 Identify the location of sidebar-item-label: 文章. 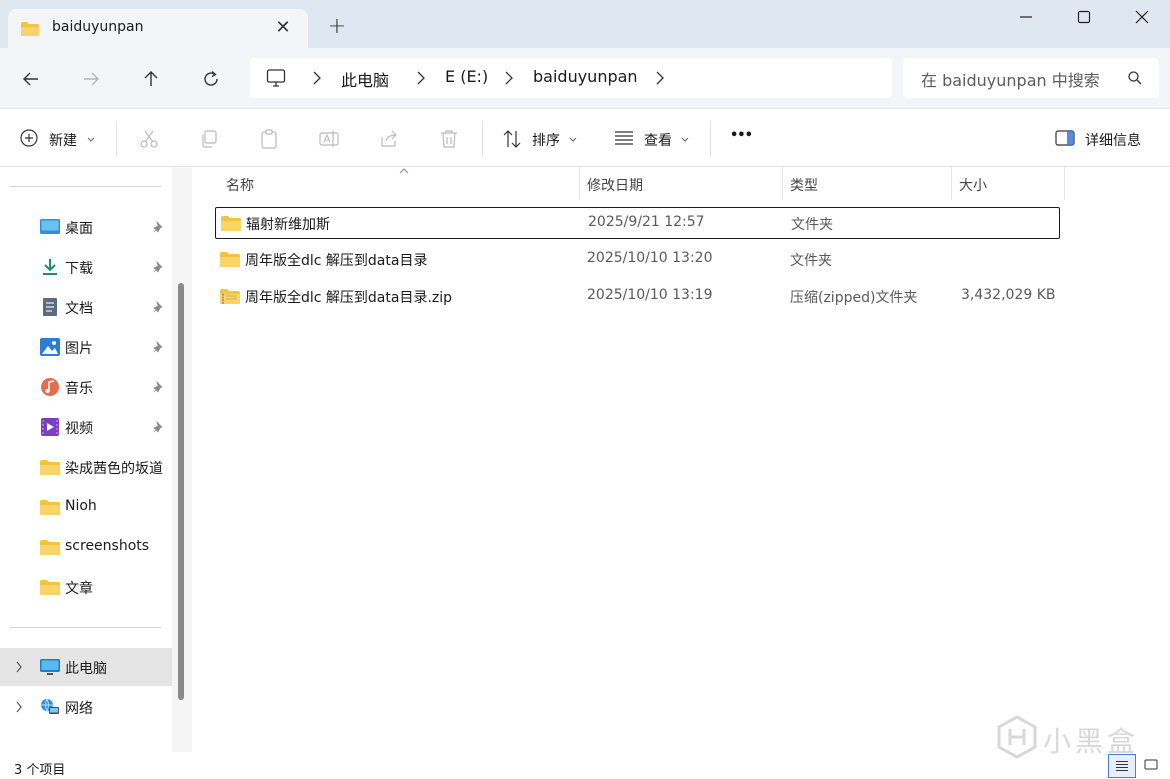
(79, 589).